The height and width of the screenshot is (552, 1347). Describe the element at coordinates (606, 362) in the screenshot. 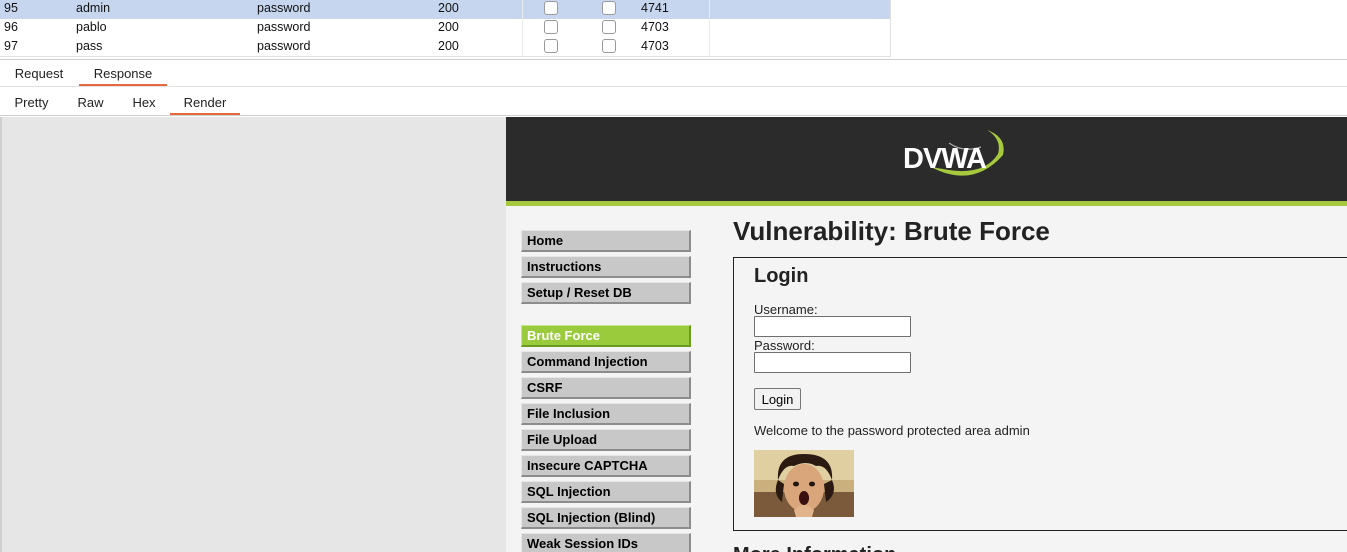

I see `menu-item-command-injection: Command Injection` at that location.